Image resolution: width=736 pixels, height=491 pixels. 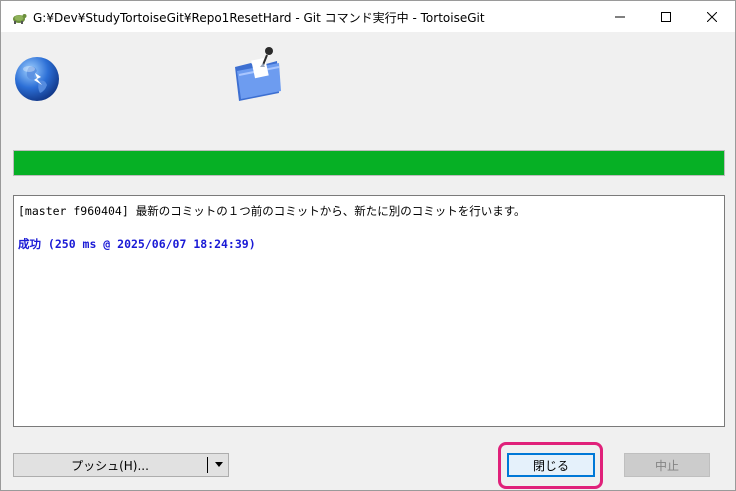 What do you see at coordinates (207, 465) in the screenshot?
I see `split-divider` at bounding box center [207, 465].